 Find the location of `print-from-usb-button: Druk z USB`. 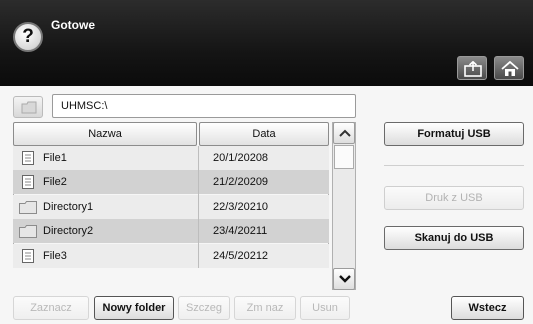

print-from-usb-button: Druk z USB is located at coordinates (454, 198).